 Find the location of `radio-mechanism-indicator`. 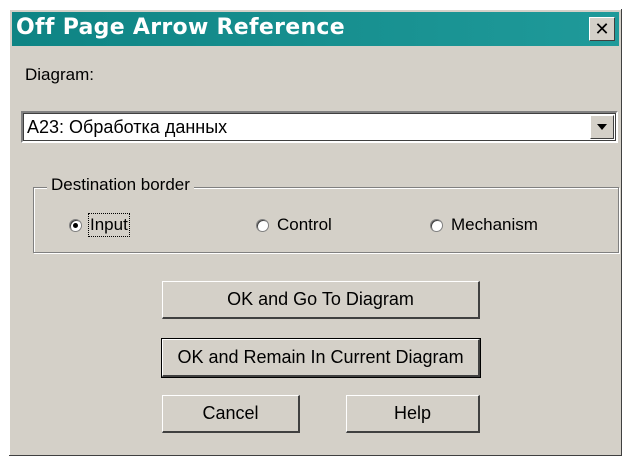

radio-mechanism-indicator is located at coordinates (436, 225).